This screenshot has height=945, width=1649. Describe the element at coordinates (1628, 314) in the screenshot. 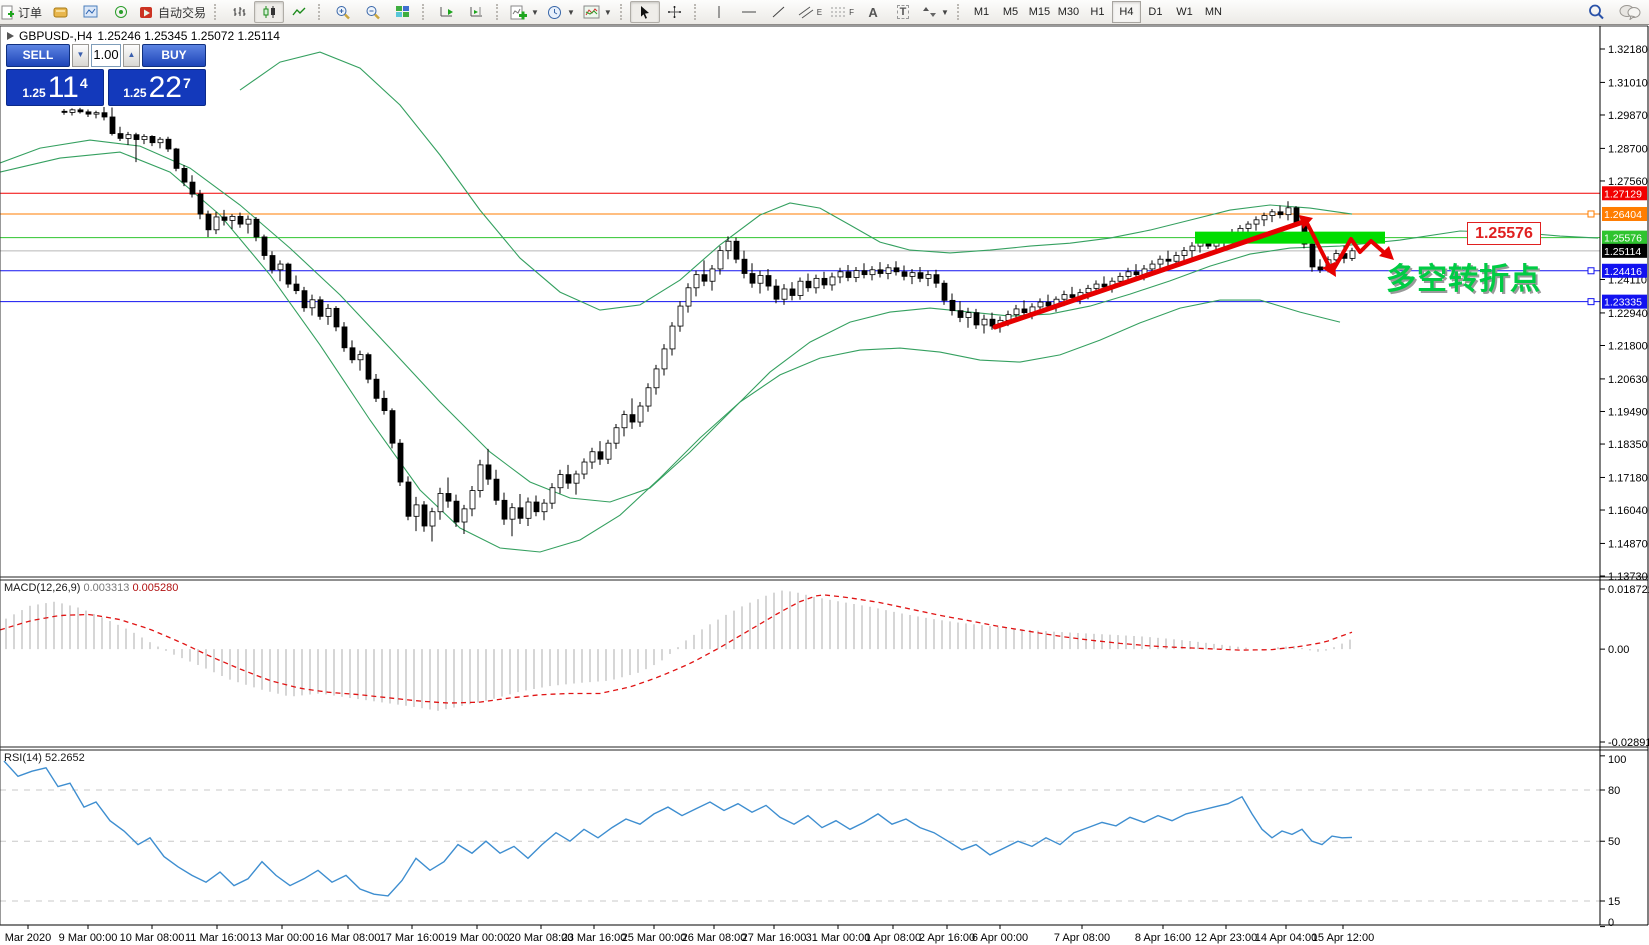

I see `price-tick-label: 1.22940` at that location.